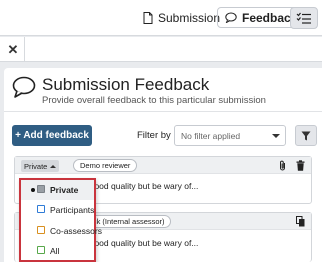 The height and width of the screenshot is (262, 322). I want to click on participants-swatch-icon, so click(41, 209).